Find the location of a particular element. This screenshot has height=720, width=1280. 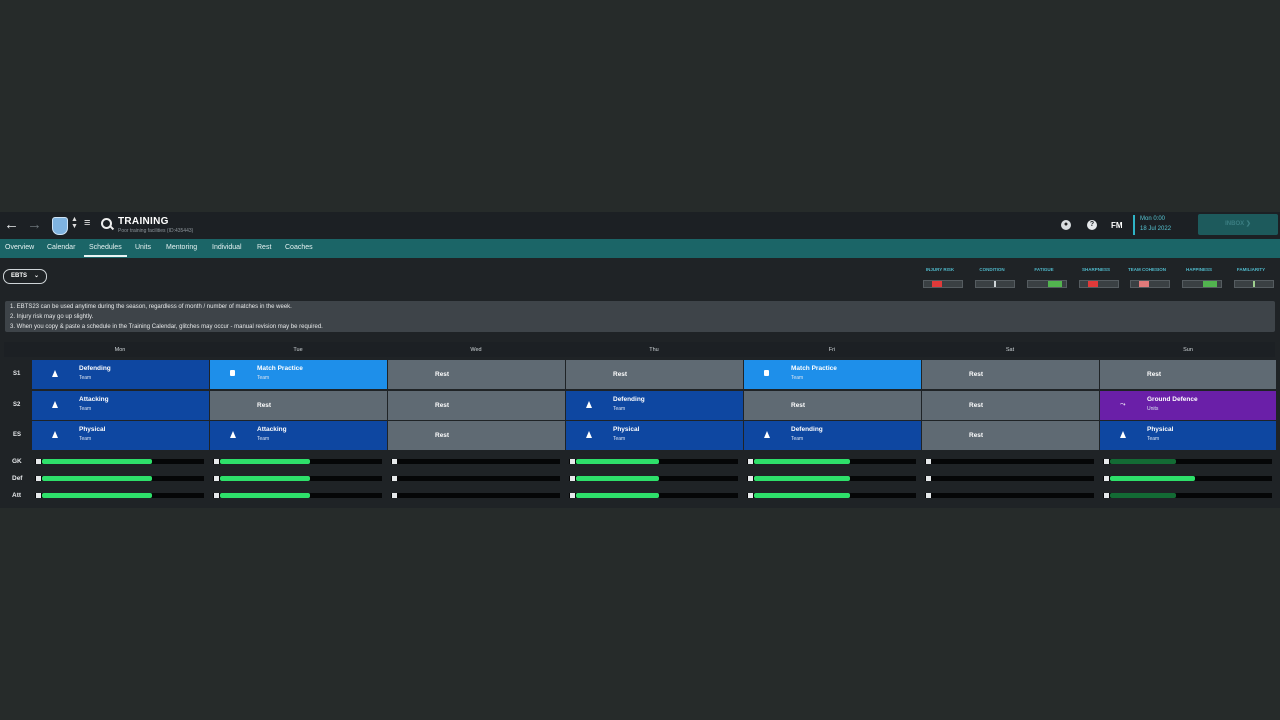

session-name: Match Practice is located at coordinates (814, 368).